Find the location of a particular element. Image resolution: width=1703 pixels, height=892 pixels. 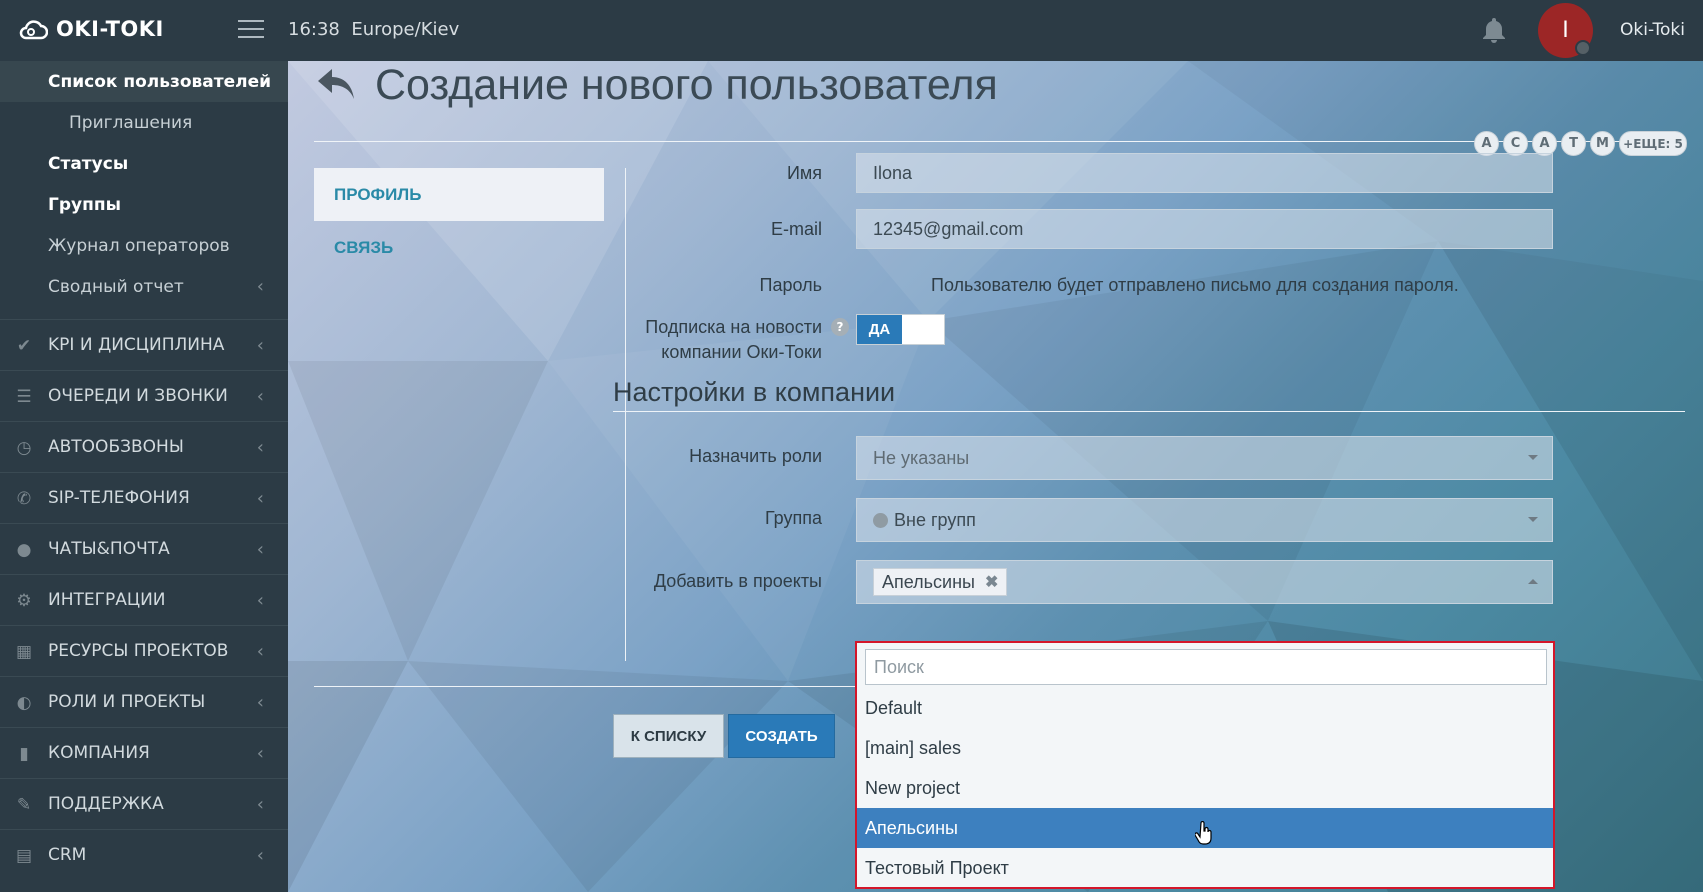

project-tag: Апельсины ✖ is located at coordinates (940, 582).